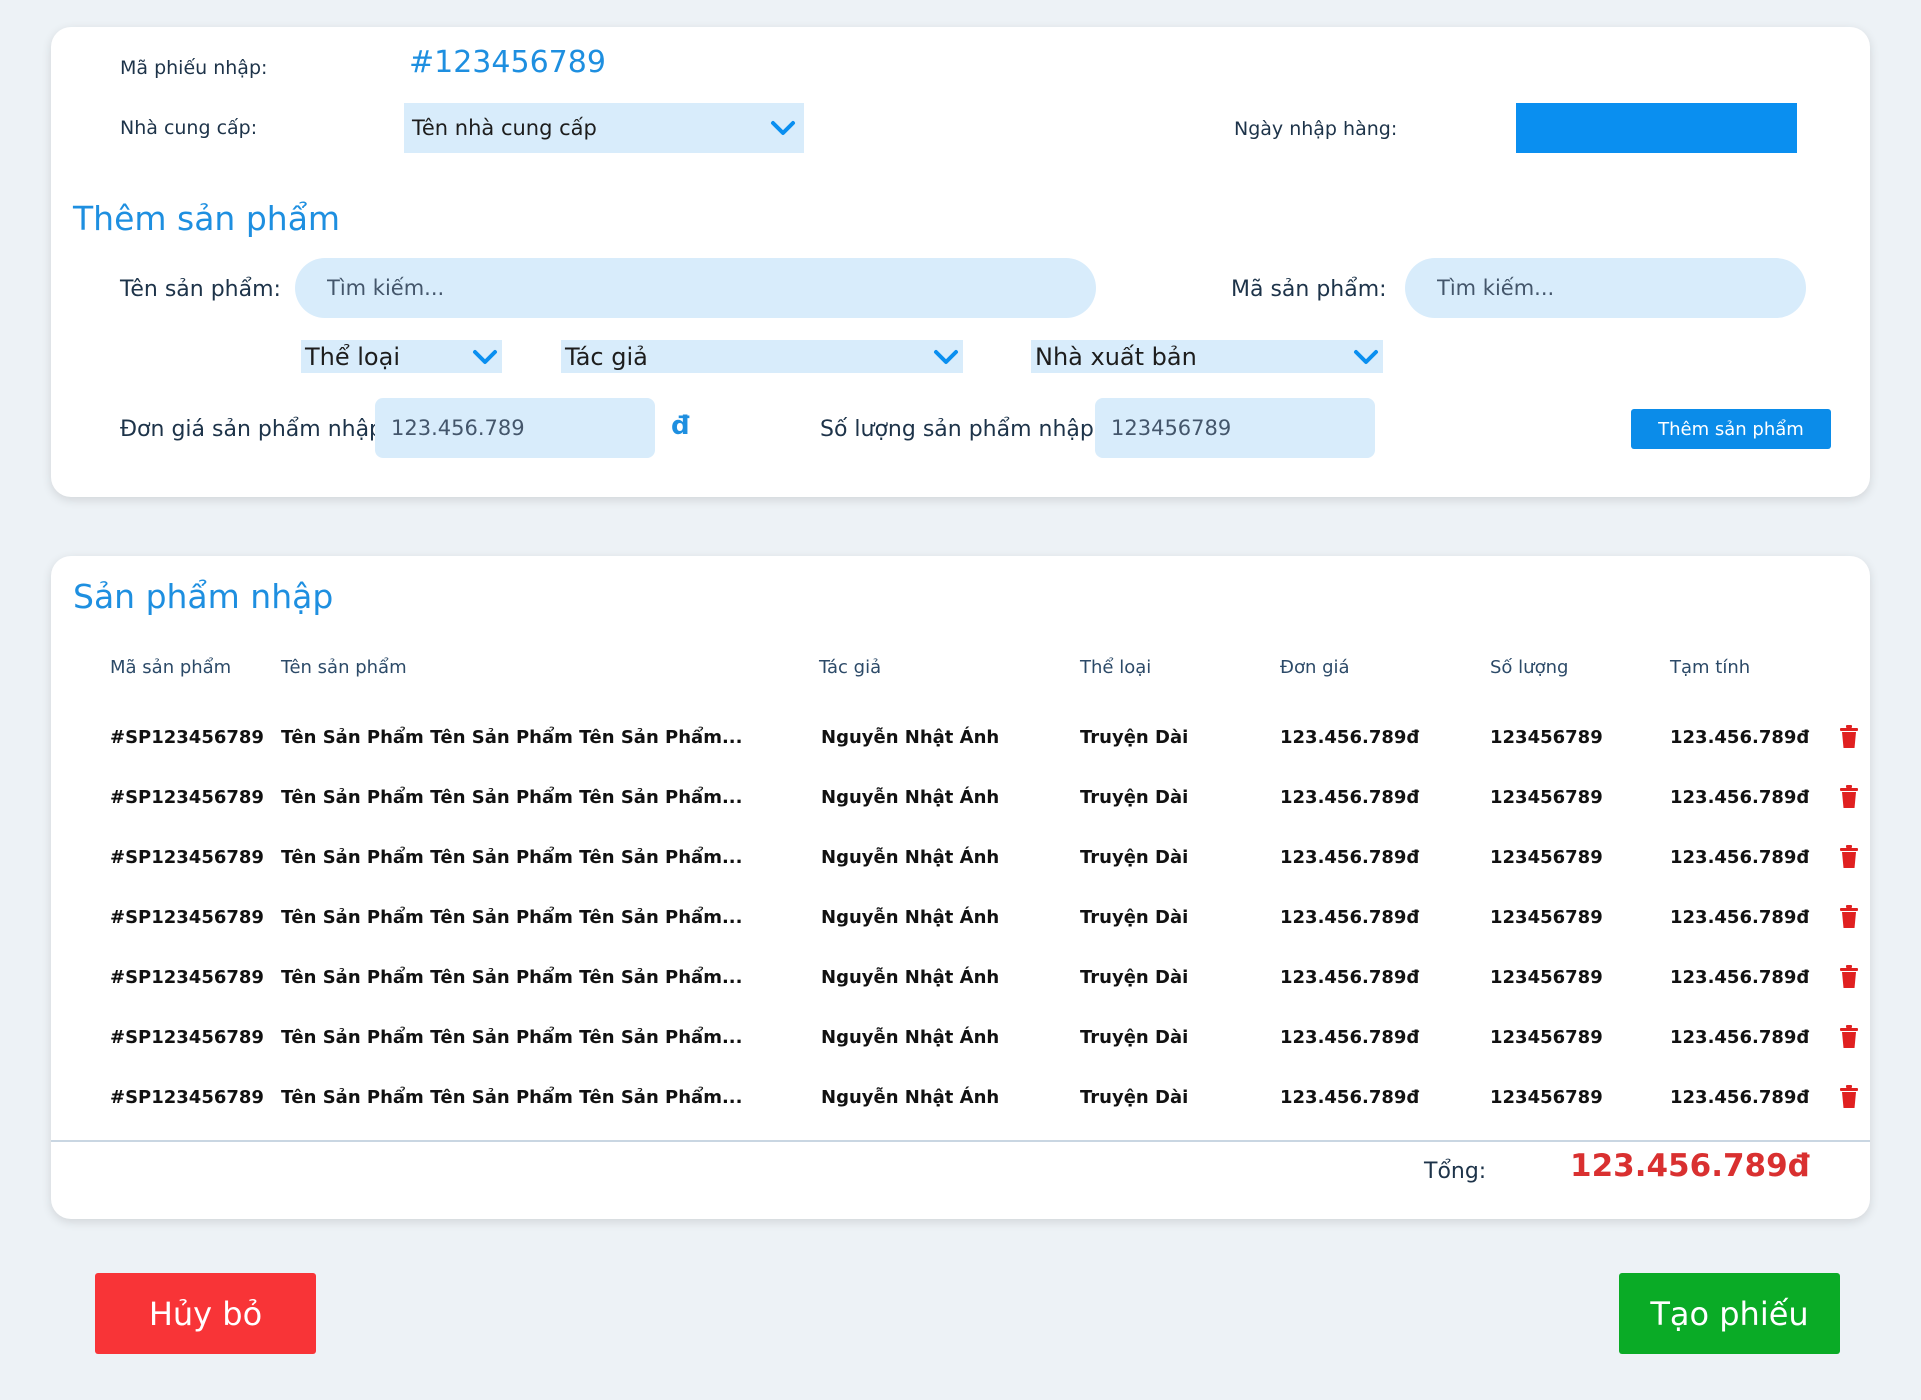  Describe the element at coordinates (961, 429) in the screenshot. I see `quantity-label: Số lượng sản phẩm nhập:` at that location.